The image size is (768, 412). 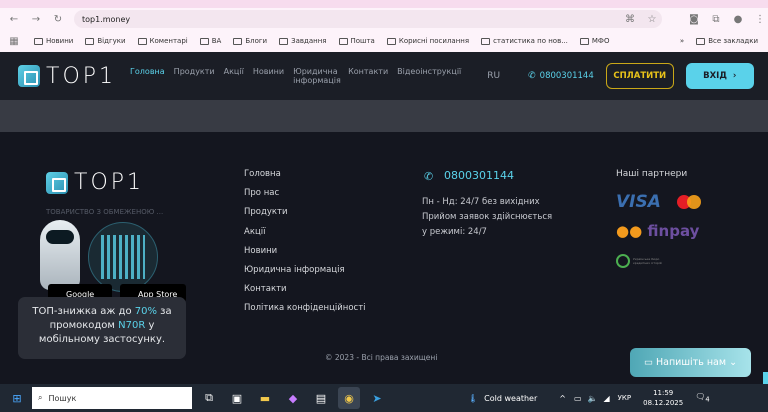 I want to click on bookmark-item: Блоги, so click(x=250, y=41).